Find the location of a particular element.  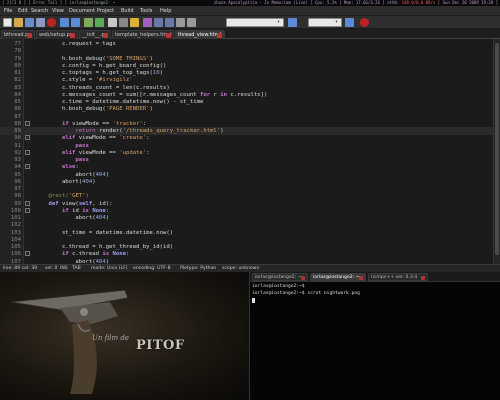

build-icon is located at coordinates (123, 22).